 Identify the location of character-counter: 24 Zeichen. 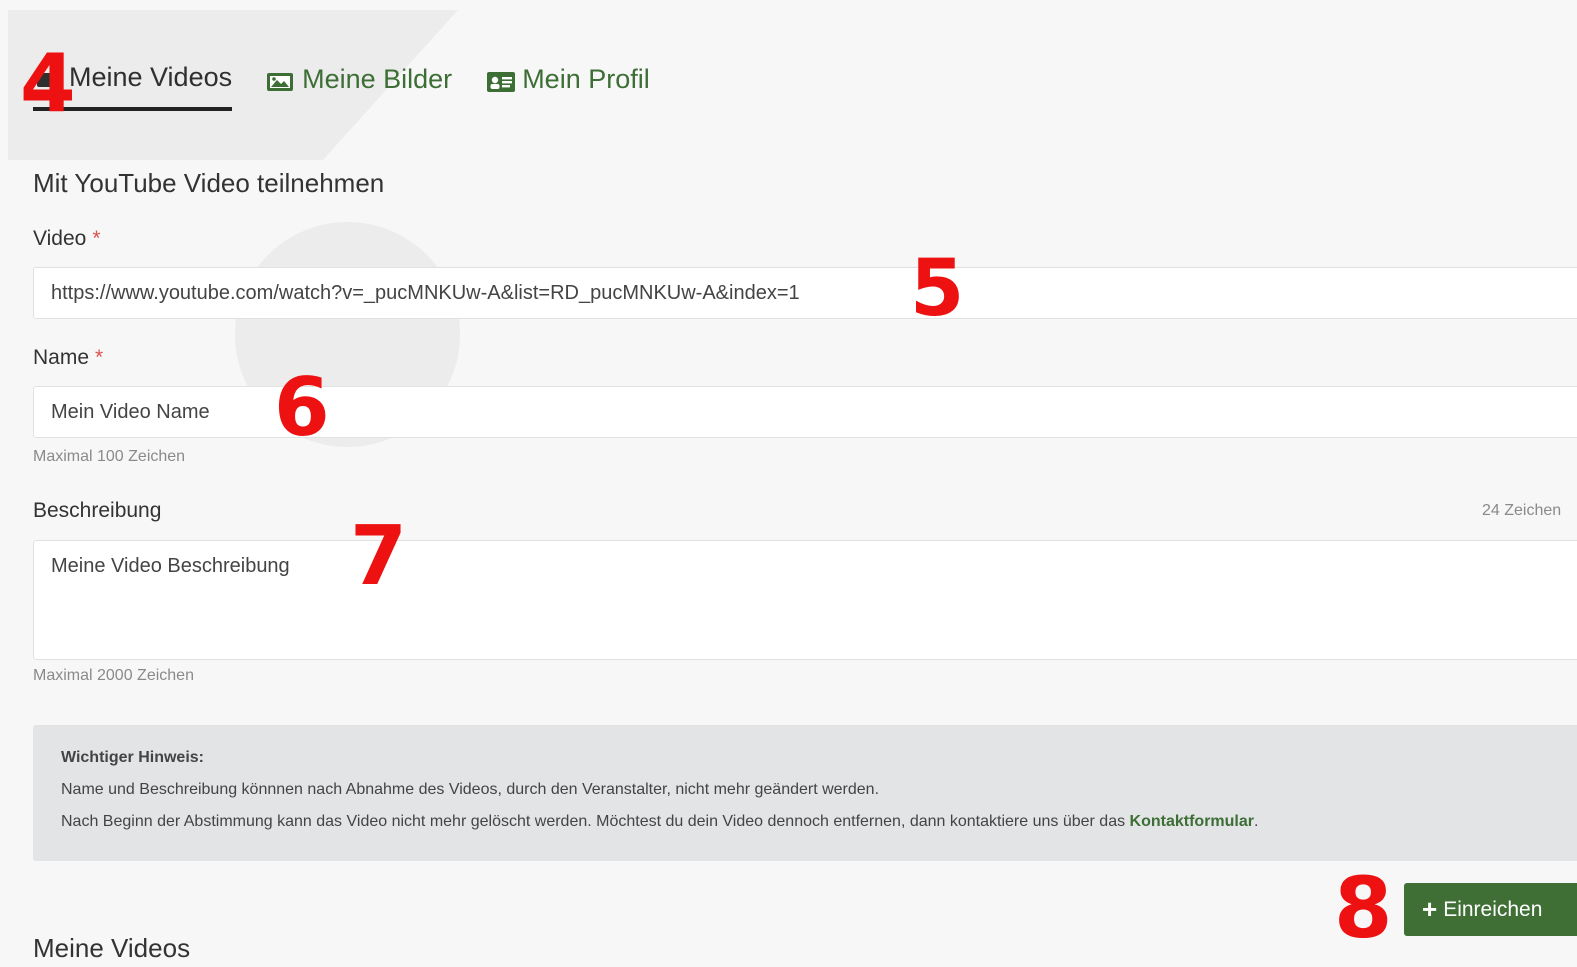
(1522, 510).